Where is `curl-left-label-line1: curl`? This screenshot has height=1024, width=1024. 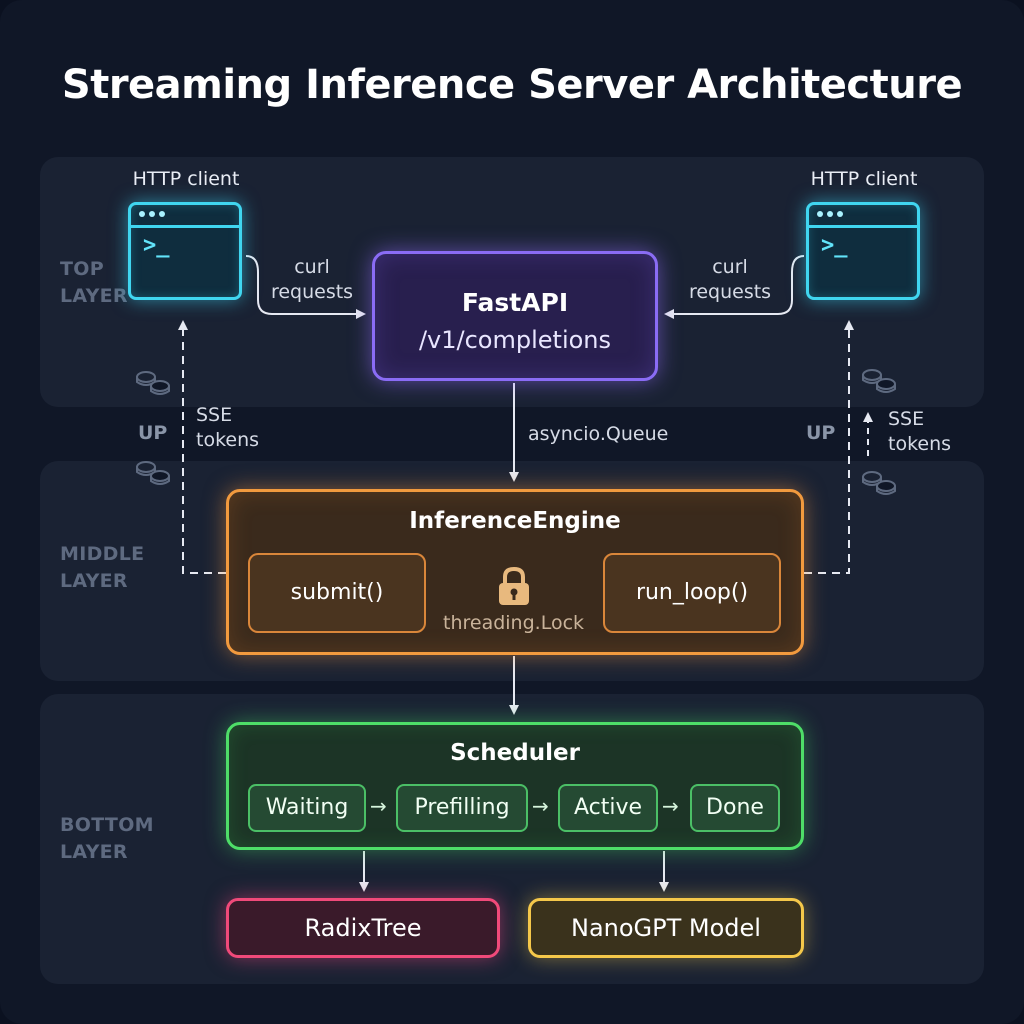 curl-left-label-line1: curl is located at coordinates (312, 267).